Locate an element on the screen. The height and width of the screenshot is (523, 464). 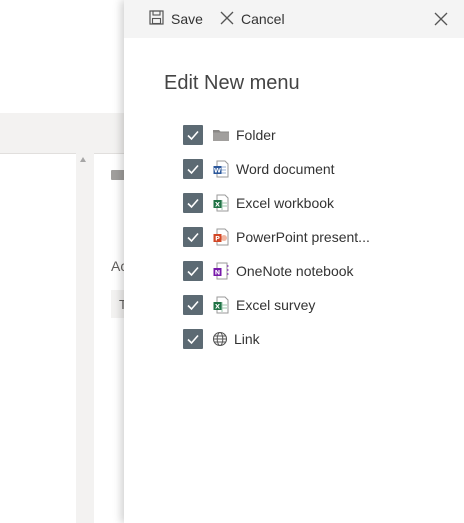
item-label: Link is located at coordinates (247, 339).